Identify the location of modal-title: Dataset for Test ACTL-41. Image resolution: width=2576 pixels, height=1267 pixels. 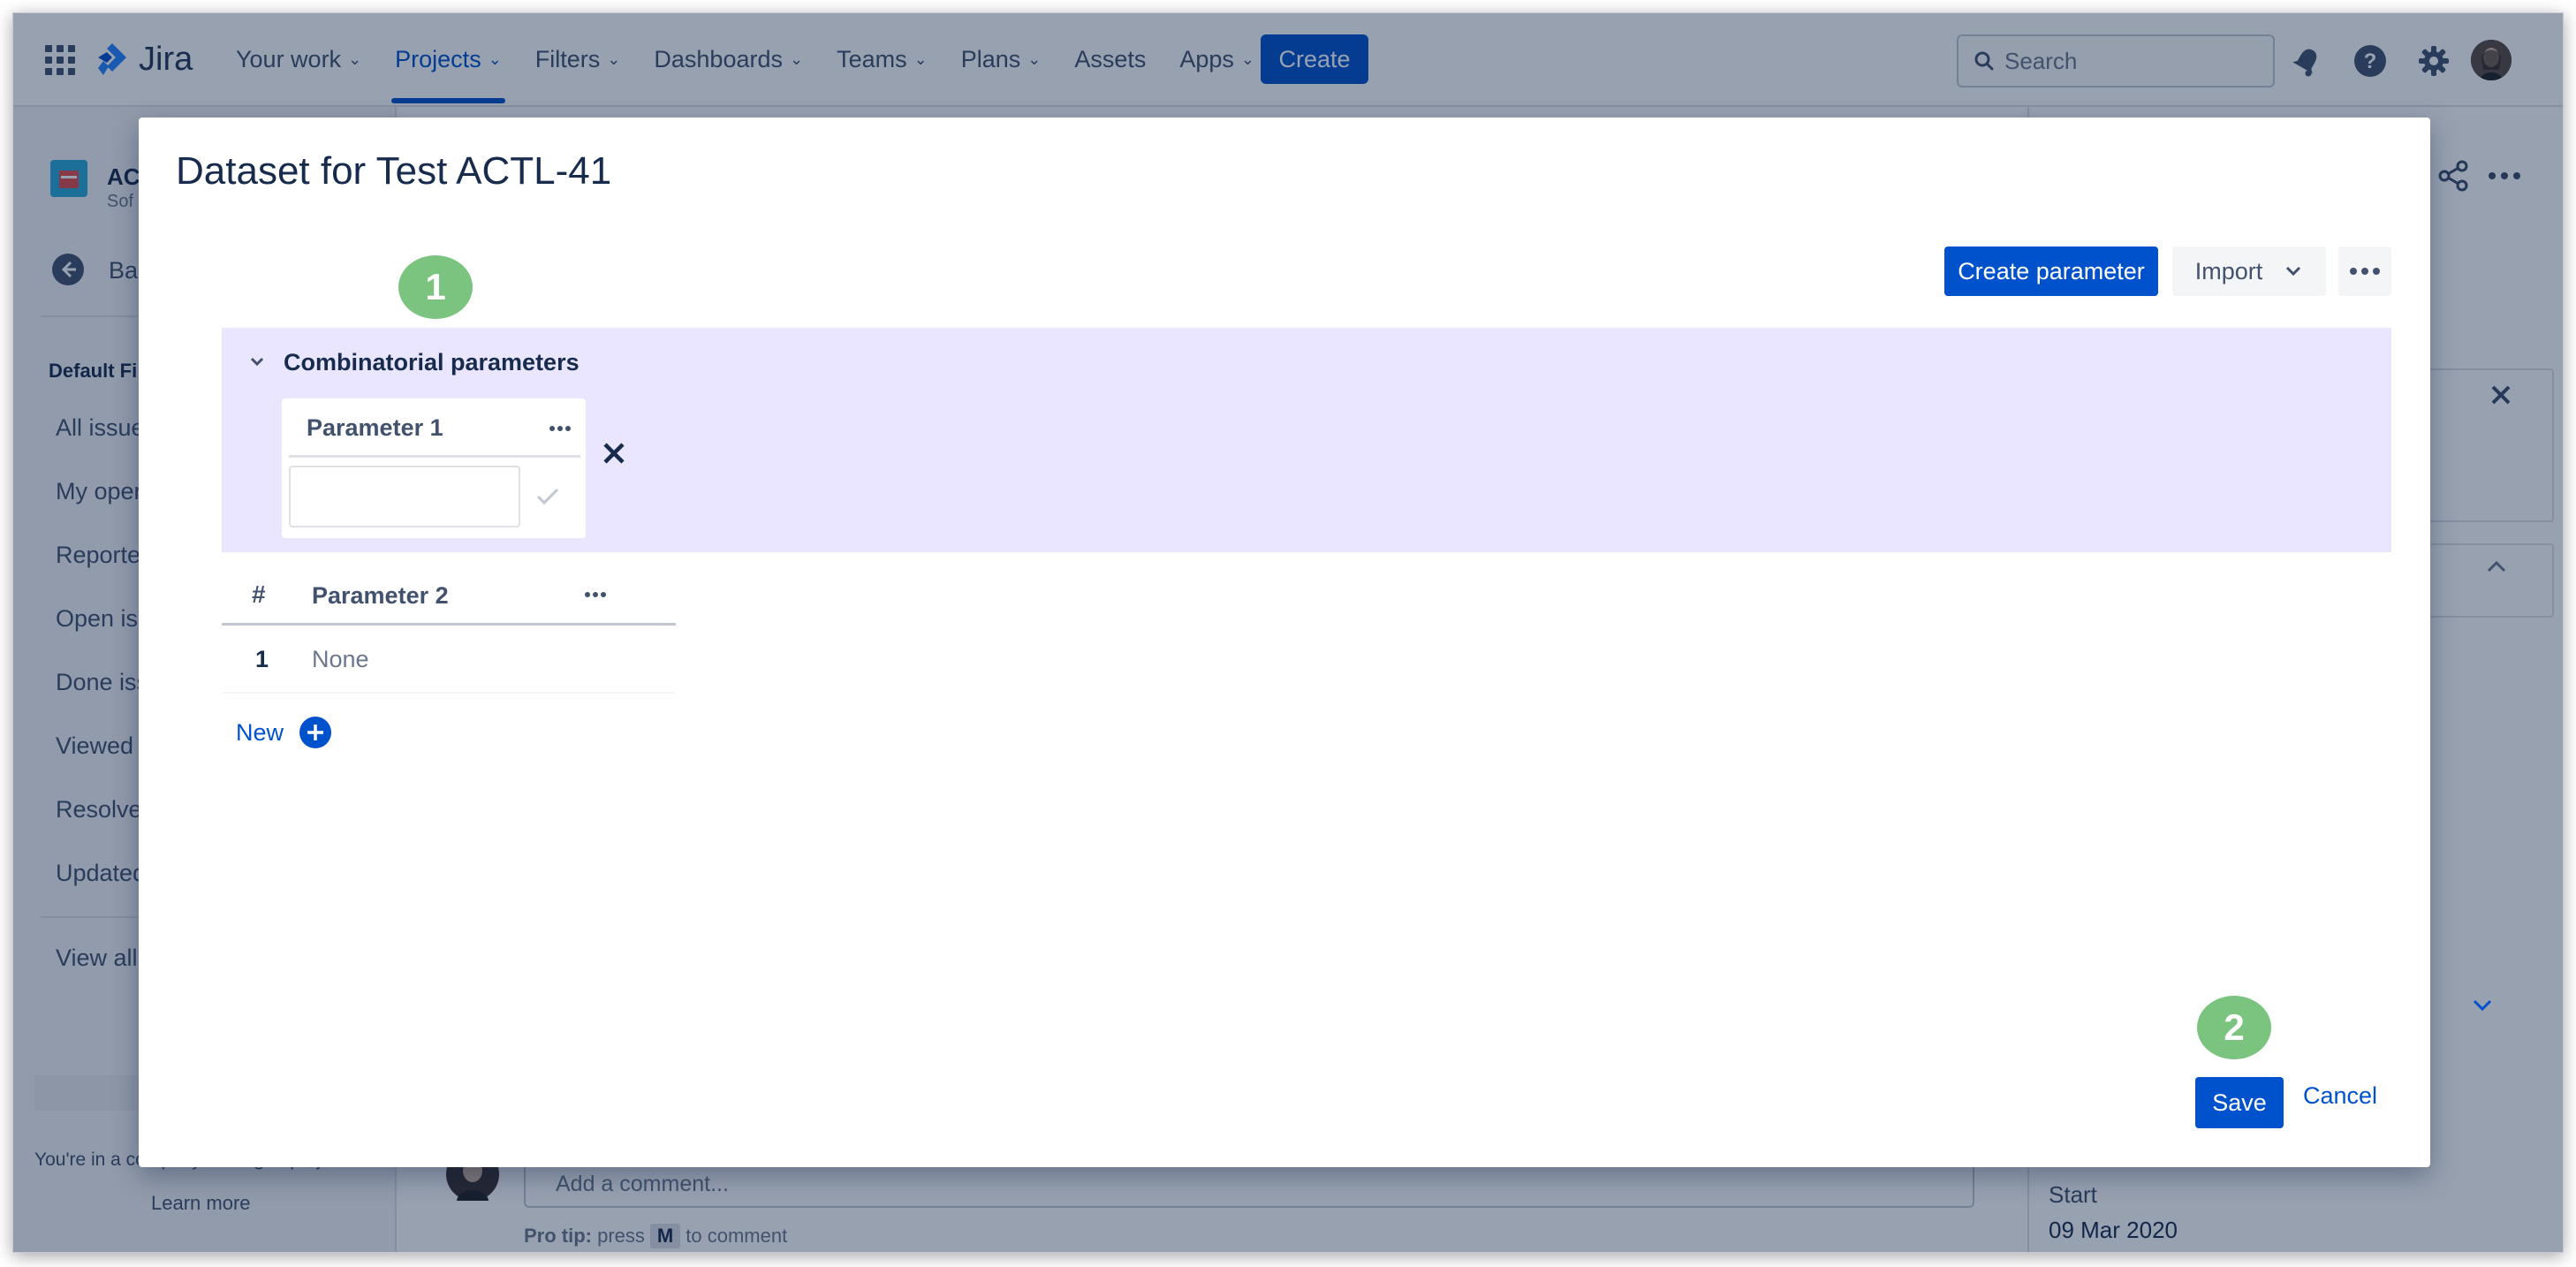
(394, 171).